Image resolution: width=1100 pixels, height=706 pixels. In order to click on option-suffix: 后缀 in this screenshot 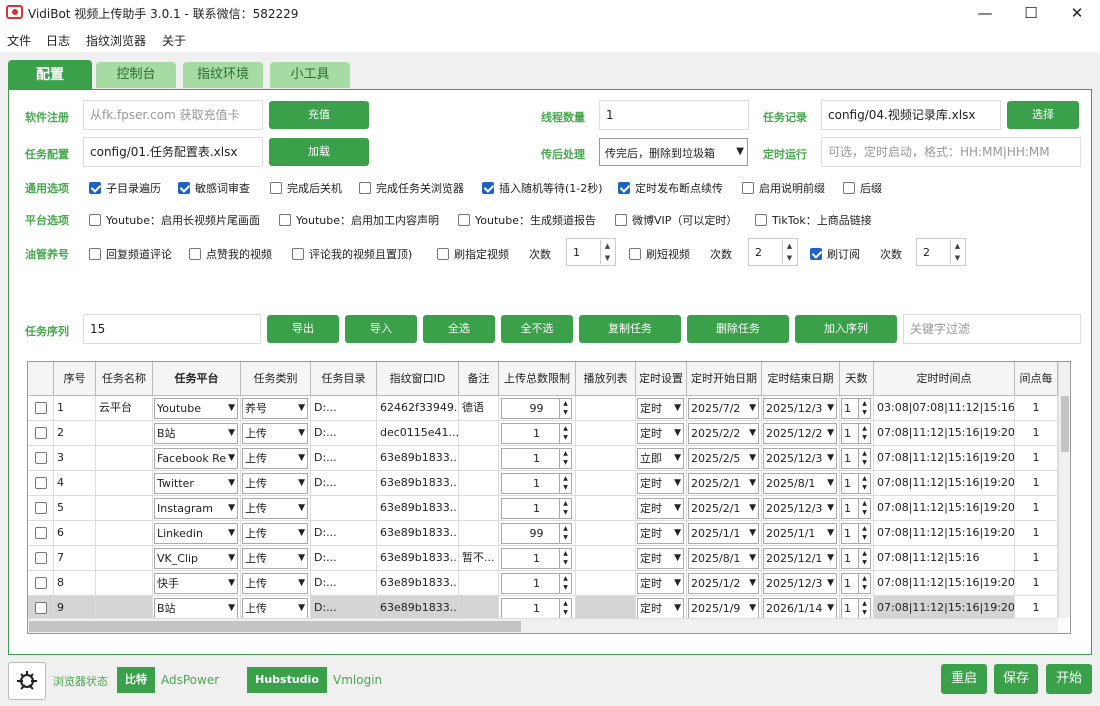, I will do `click(862, 188)`.